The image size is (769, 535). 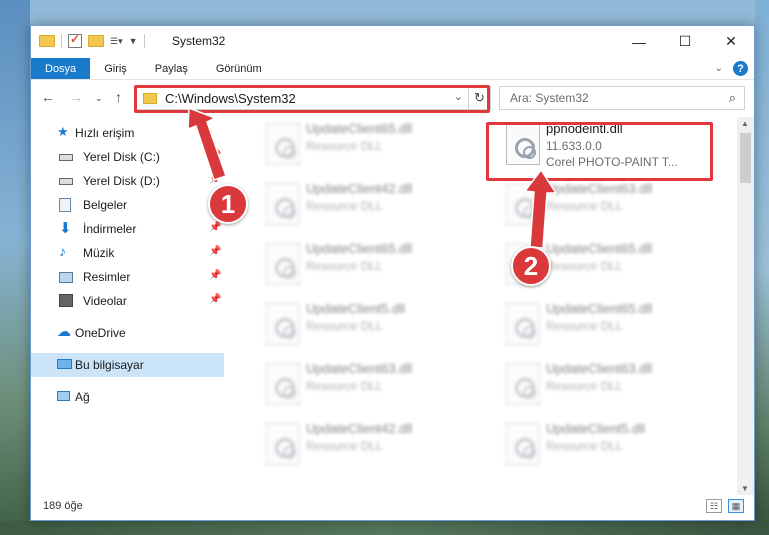 What do you see at coordinates (127, 253) in the screenshot?
I see `sidebar-item-music: ♪ Müzik 📌` at bounding box center [127, 253].